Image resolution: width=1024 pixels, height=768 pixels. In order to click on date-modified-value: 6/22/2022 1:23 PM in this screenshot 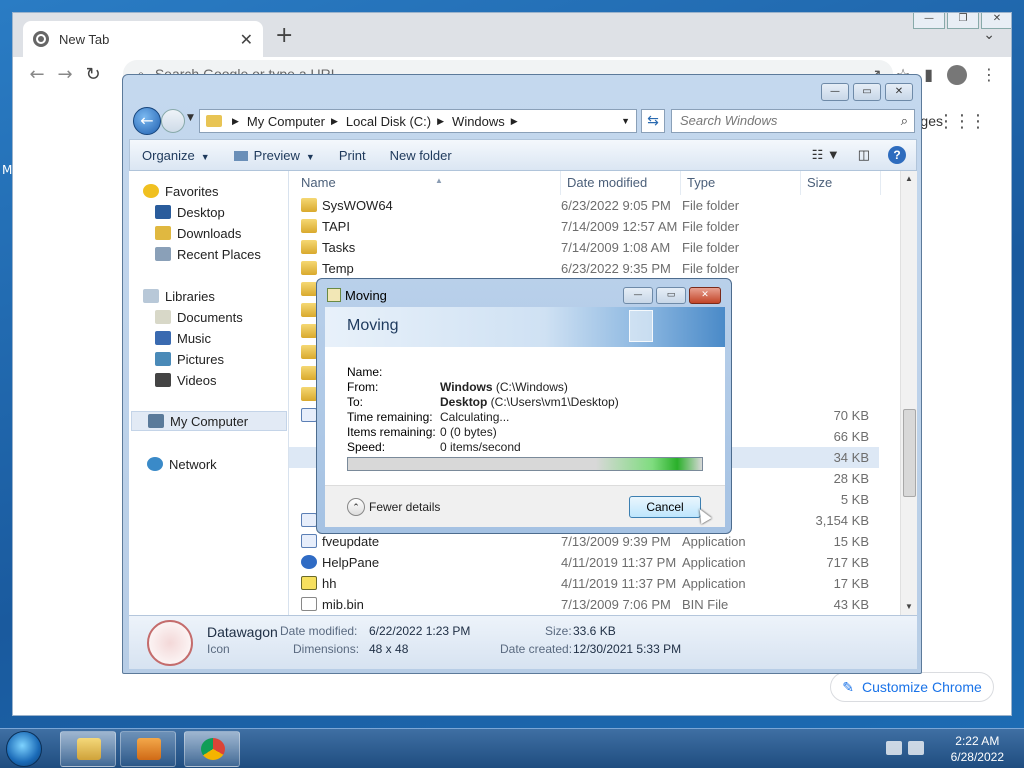, I will do `click(420, 631)`.